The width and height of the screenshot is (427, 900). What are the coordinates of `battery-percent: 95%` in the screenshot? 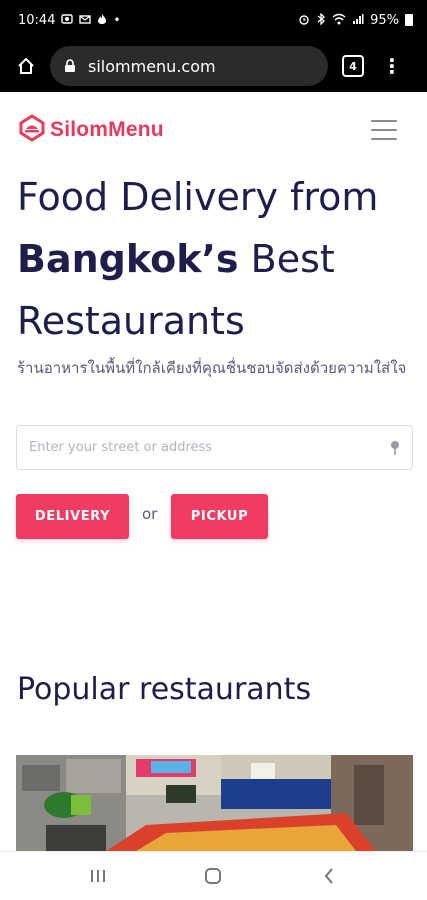 It's located at (384, 20).